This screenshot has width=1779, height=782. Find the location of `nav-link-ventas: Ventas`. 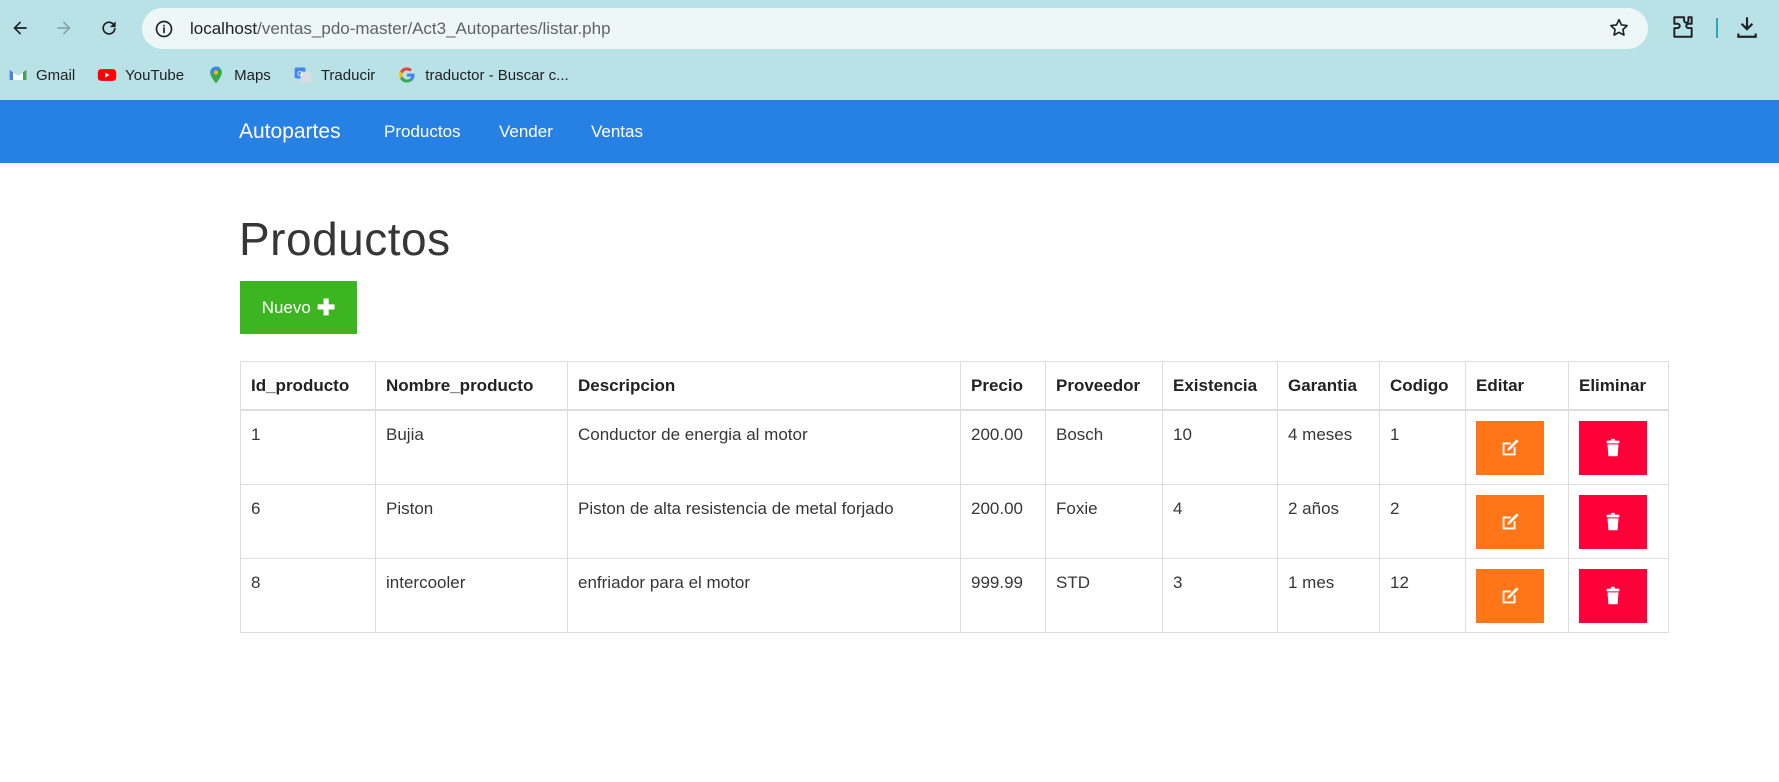

nav-link-ventas: Ventas is located at coordinates (617, 131).